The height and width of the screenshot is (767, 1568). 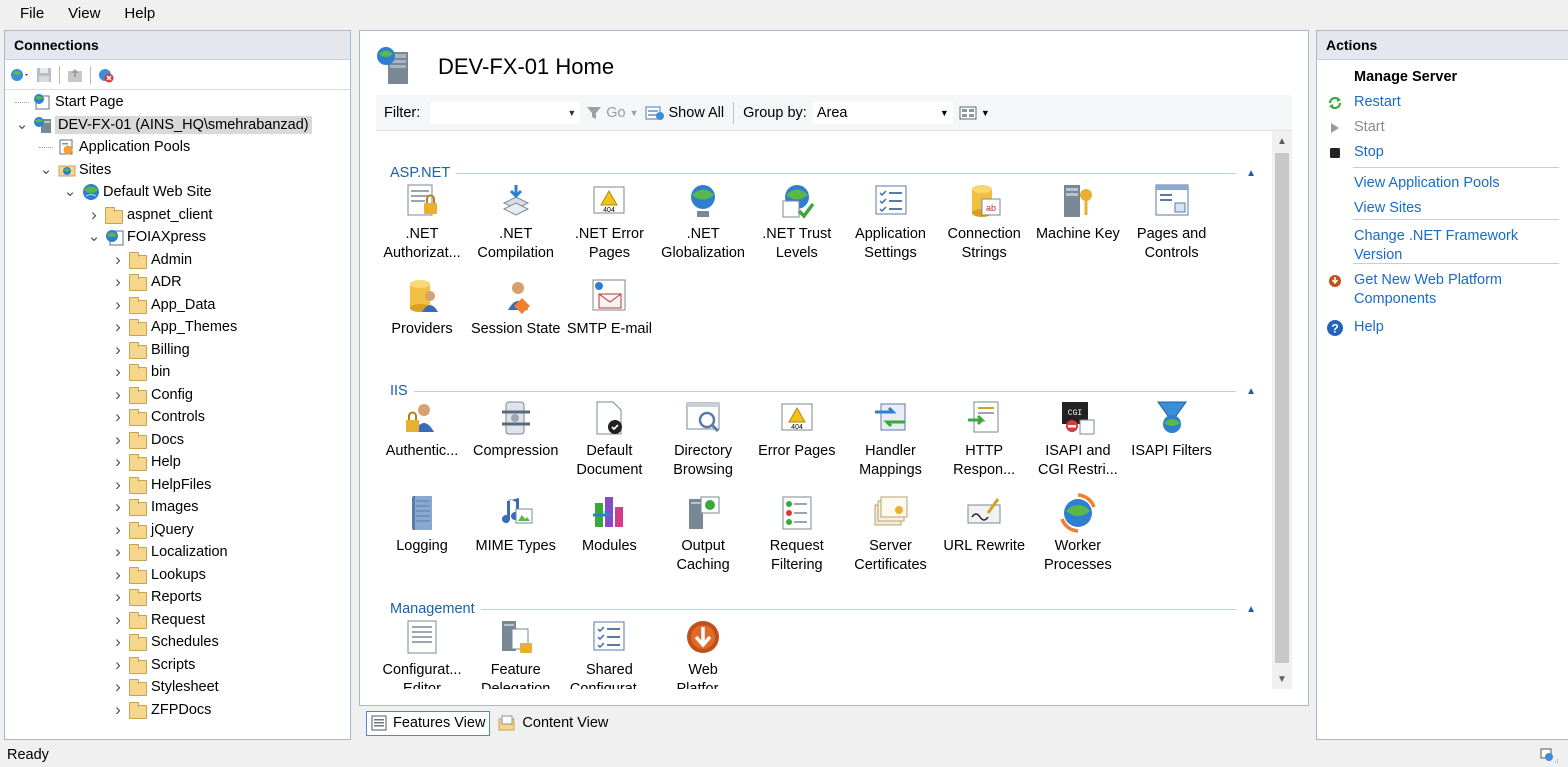 What do you see at coordinates (1172, 429) in the screenshot?
I see `feature-item: ISAPI Filters` at bounding box center [1172, 429].